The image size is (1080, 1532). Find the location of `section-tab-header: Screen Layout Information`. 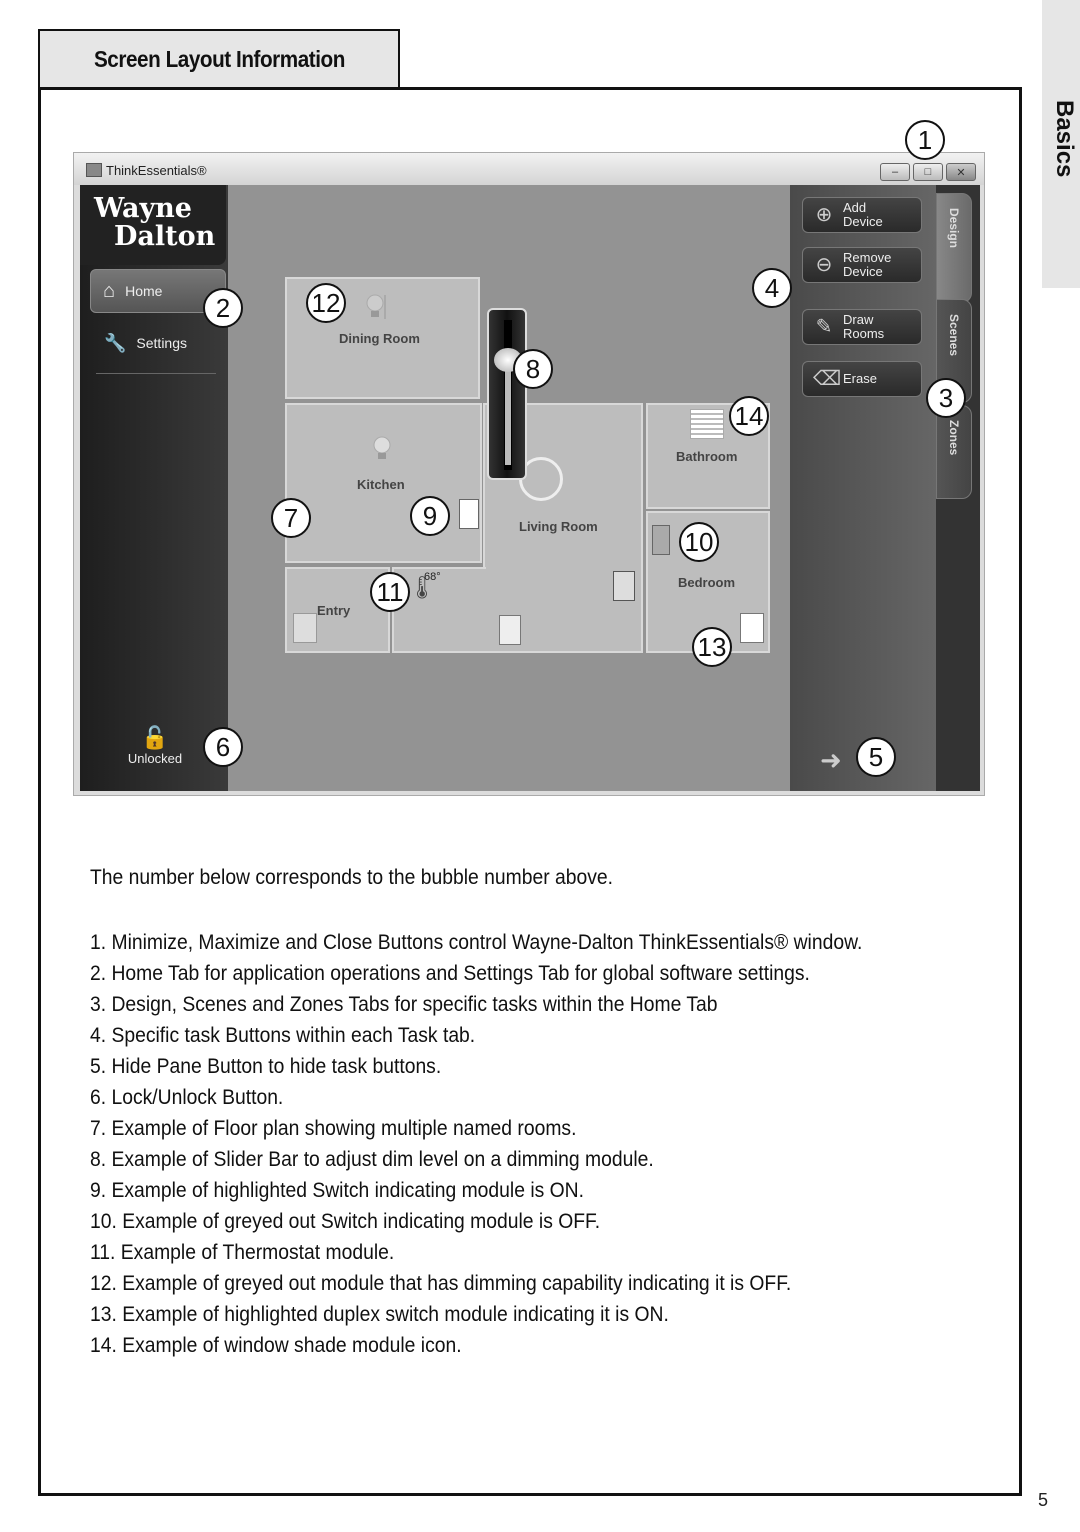

section-tab-header: Screen Layout Information is located at coordinates (219, 58).